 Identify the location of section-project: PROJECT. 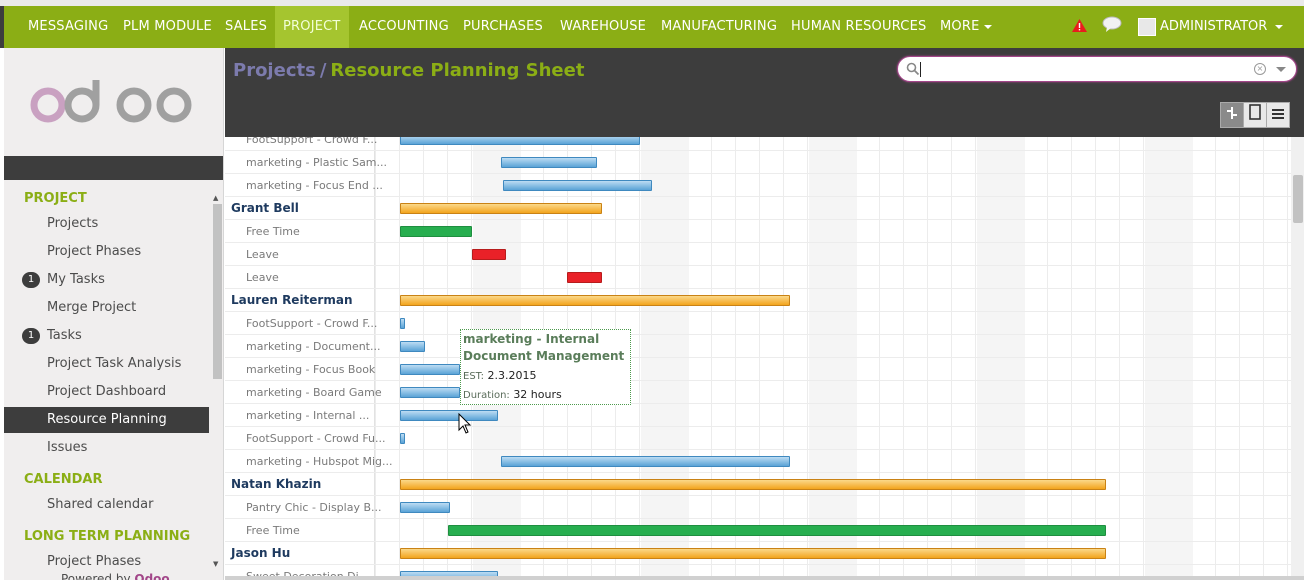
(55, 198).